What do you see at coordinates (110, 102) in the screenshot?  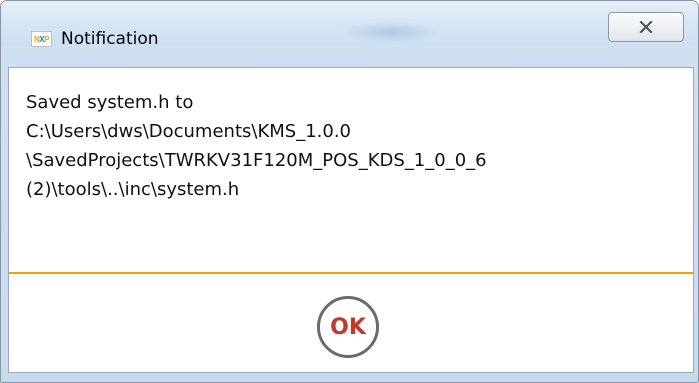 I see `message-line: Saved system.h to` at bounding box center [110, 102].